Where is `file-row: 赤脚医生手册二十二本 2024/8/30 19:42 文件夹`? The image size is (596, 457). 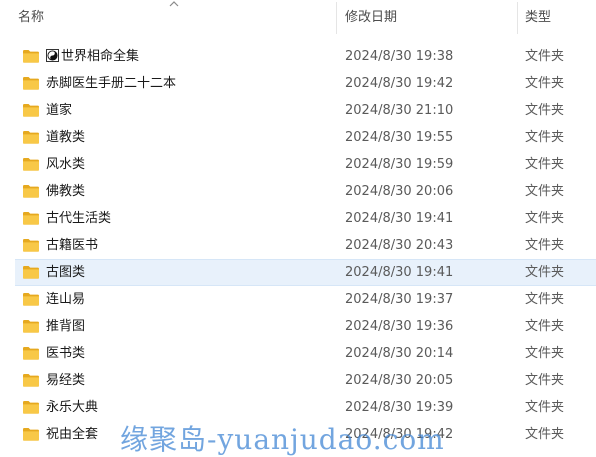 file-row: 赤脚医生手册二十二本 2024/8/30 19:42 文件夹 is located at coordinates (298, 83).